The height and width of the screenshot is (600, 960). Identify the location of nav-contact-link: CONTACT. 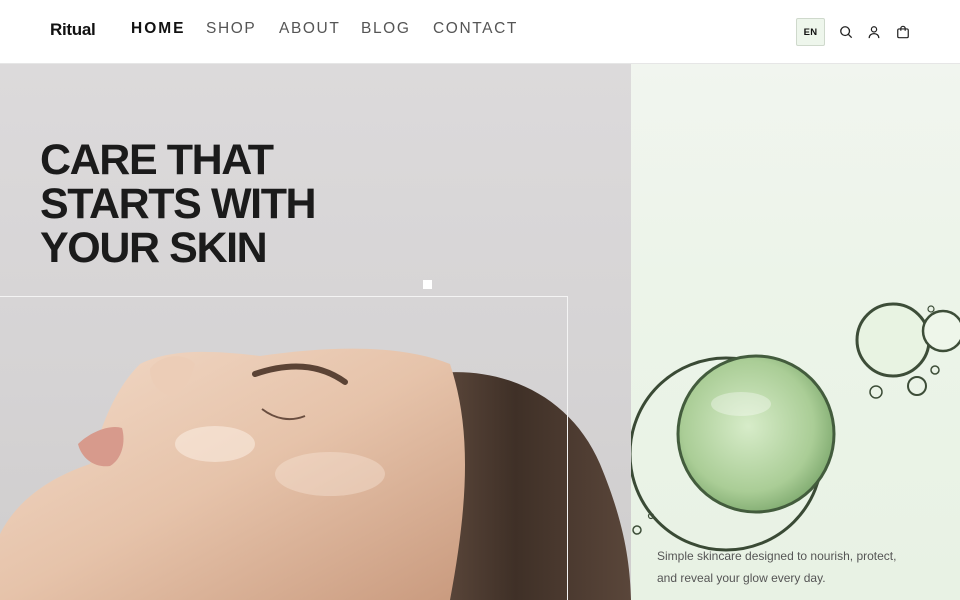
(478, 29).